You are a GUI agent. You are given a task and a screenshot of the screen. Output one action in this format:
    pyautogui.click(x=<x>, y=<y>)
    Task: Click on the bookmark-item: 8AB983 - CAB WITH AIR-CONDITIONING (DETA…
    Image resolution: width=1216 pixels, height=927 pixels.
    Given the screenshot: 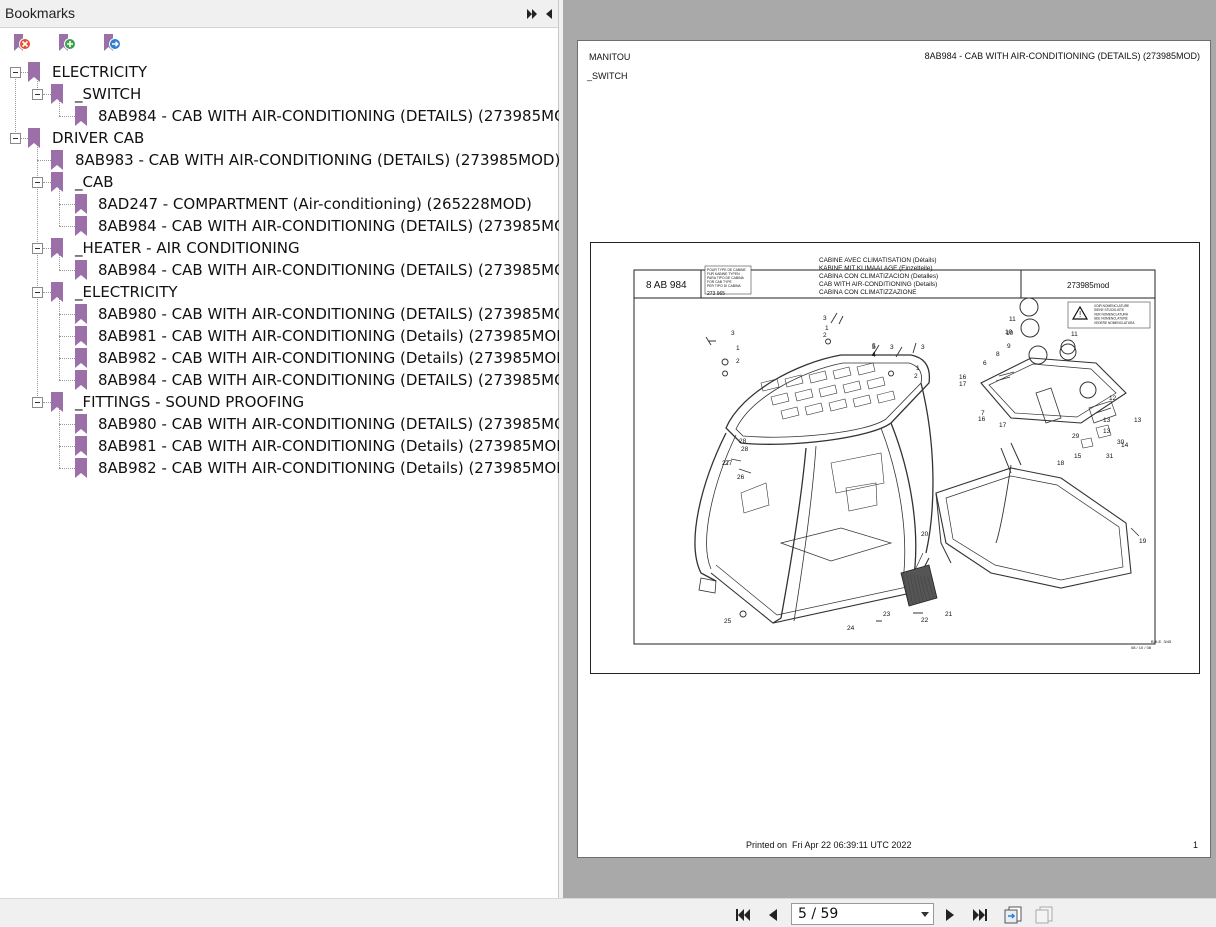 What is the action you would take?
    pyautogui.click(x=280, y=160)
    